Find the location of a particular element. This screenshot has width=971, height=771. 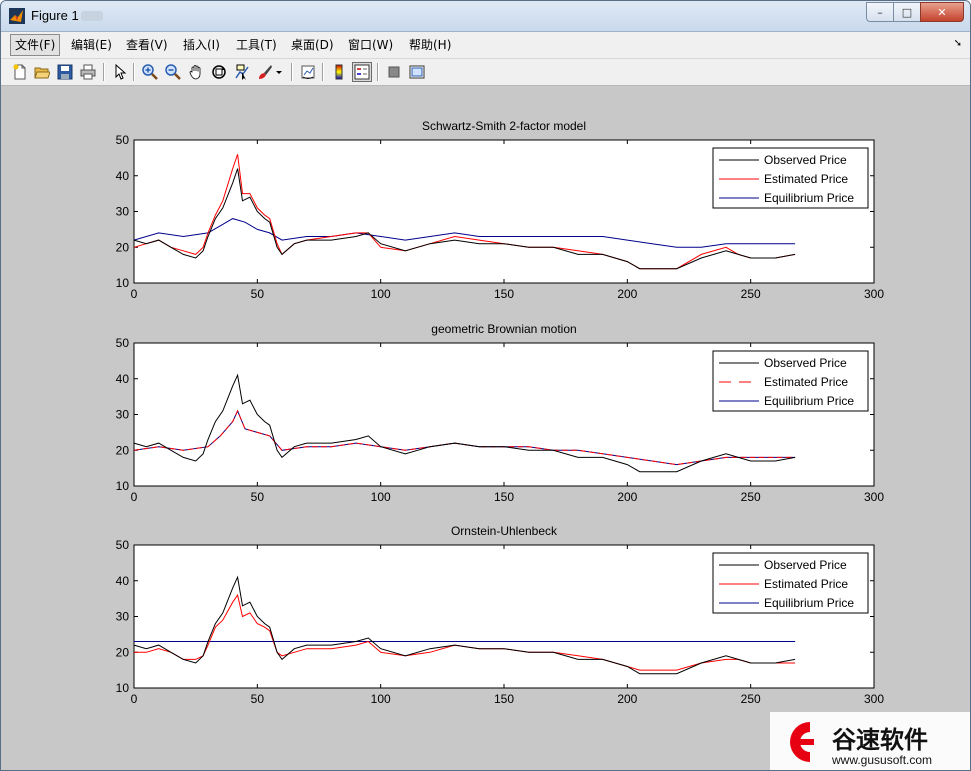

menu-file: 文件(F) is located at coordinates (35, 45).